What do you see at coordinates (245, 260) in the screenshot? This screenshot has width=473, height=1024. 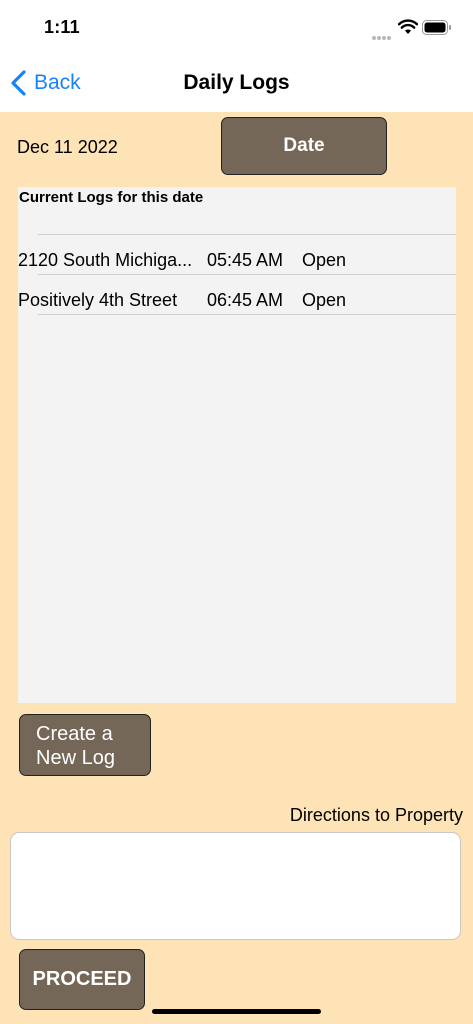 I see `log-time: 05:45 AM` at bounding box center [245, 260].